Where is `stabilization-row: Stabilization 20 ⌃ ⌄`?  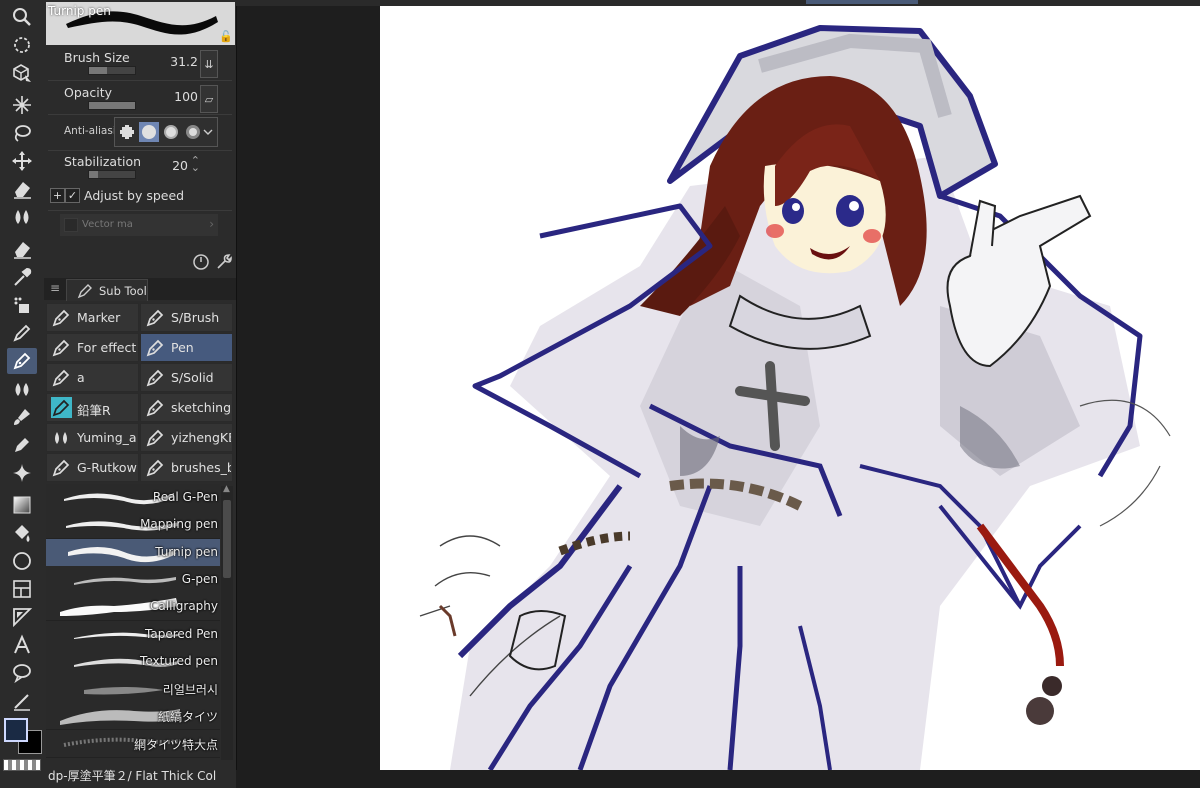
stabilization-row: Stabilization 20 ⌃ ⌄ is located at coordinates (140, 170).